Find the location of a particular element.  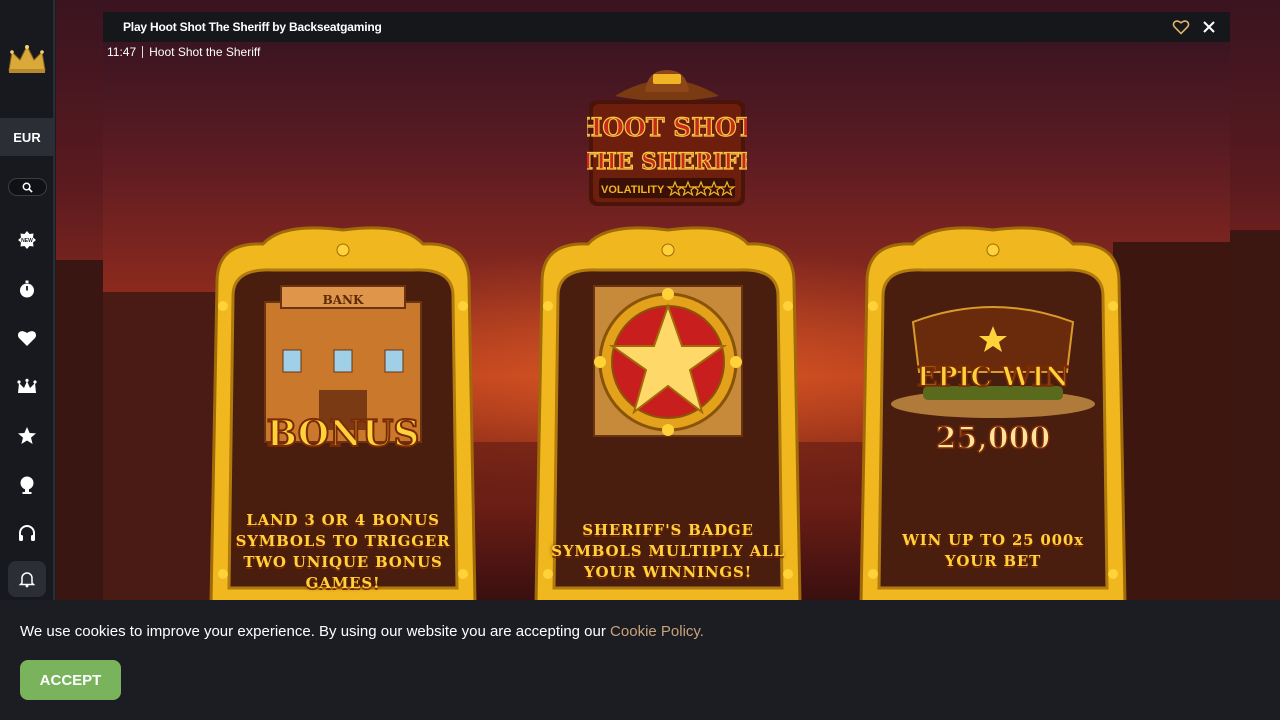

heart-outline-icon is located at coordinates (1181, 27).